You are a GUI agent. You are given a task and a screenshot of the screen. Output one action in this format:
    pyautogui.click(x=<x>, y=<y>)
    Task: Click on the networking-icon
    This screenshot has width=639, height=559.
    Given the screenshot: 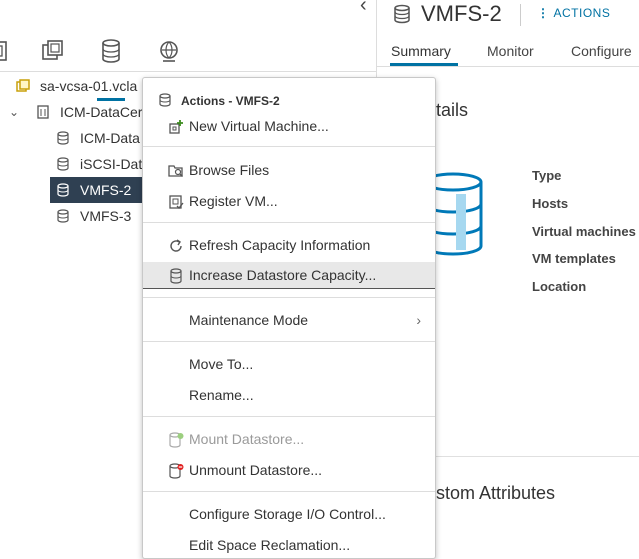 What is the action you would take?
    pyautogui.click(x=169, y=51)
    